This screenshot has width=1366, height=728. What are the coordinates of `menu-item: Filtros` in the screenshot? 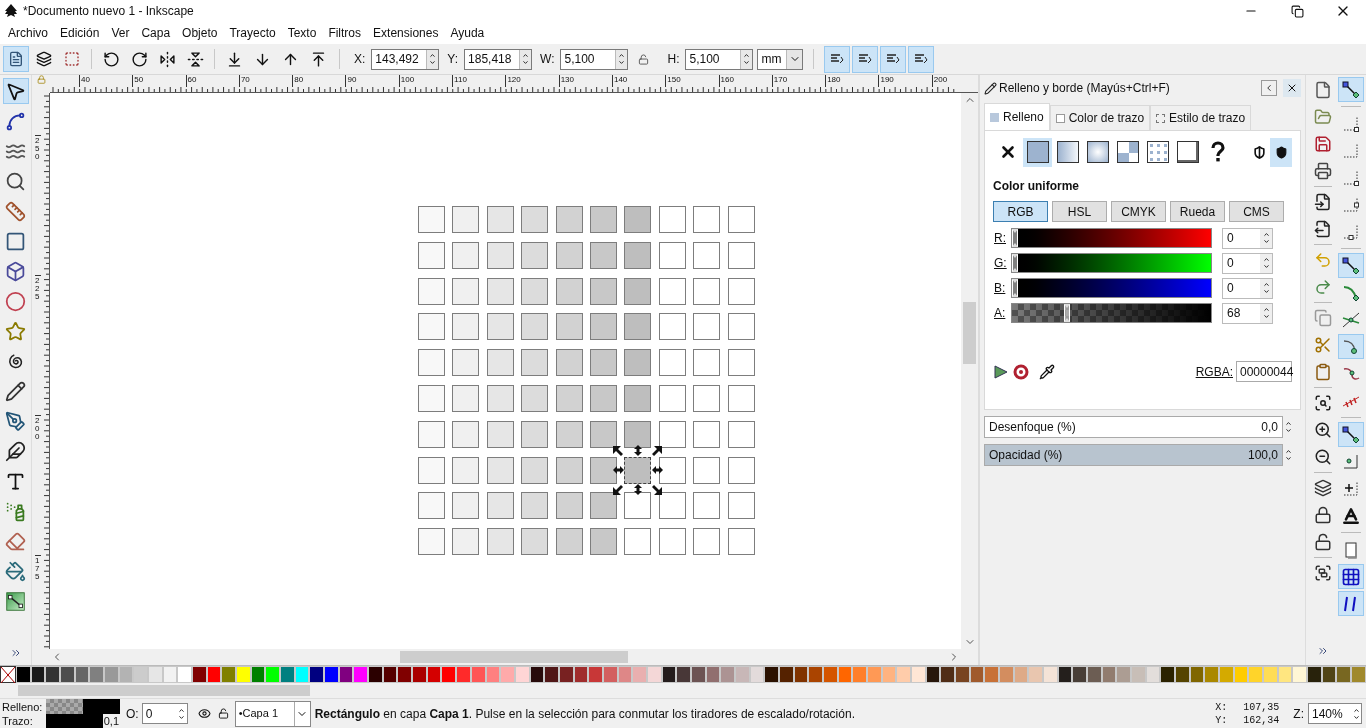 It's located at (345, 33).